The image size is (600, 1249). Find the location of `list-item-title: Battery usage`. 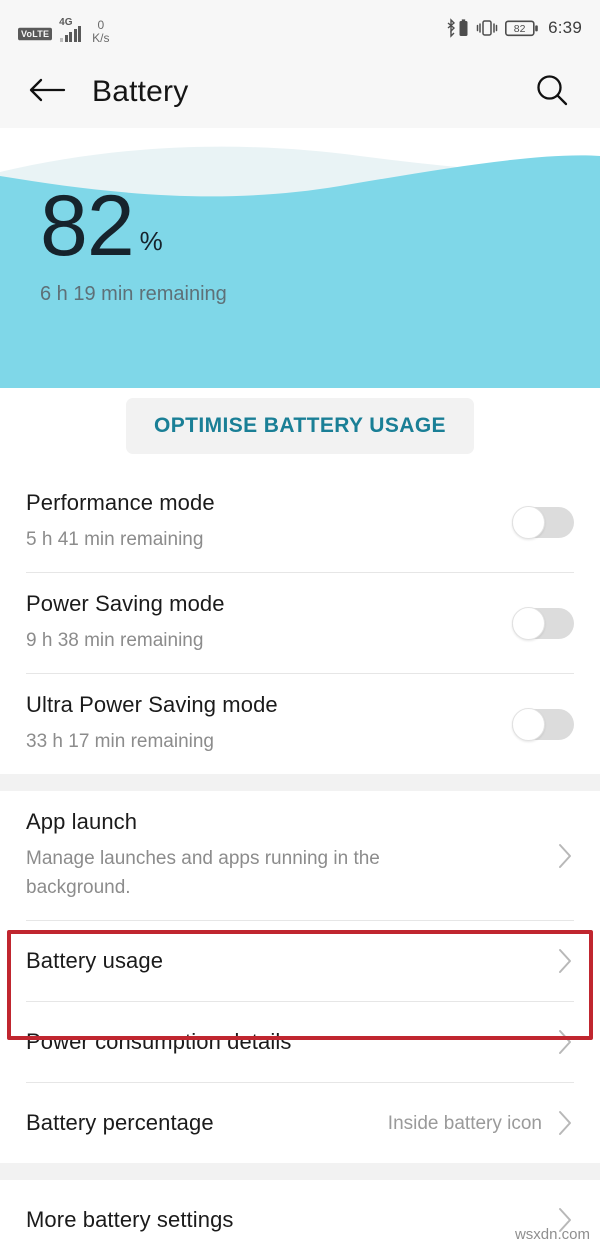

list-item-title: Battery usage is located at coordinates (95, 960).